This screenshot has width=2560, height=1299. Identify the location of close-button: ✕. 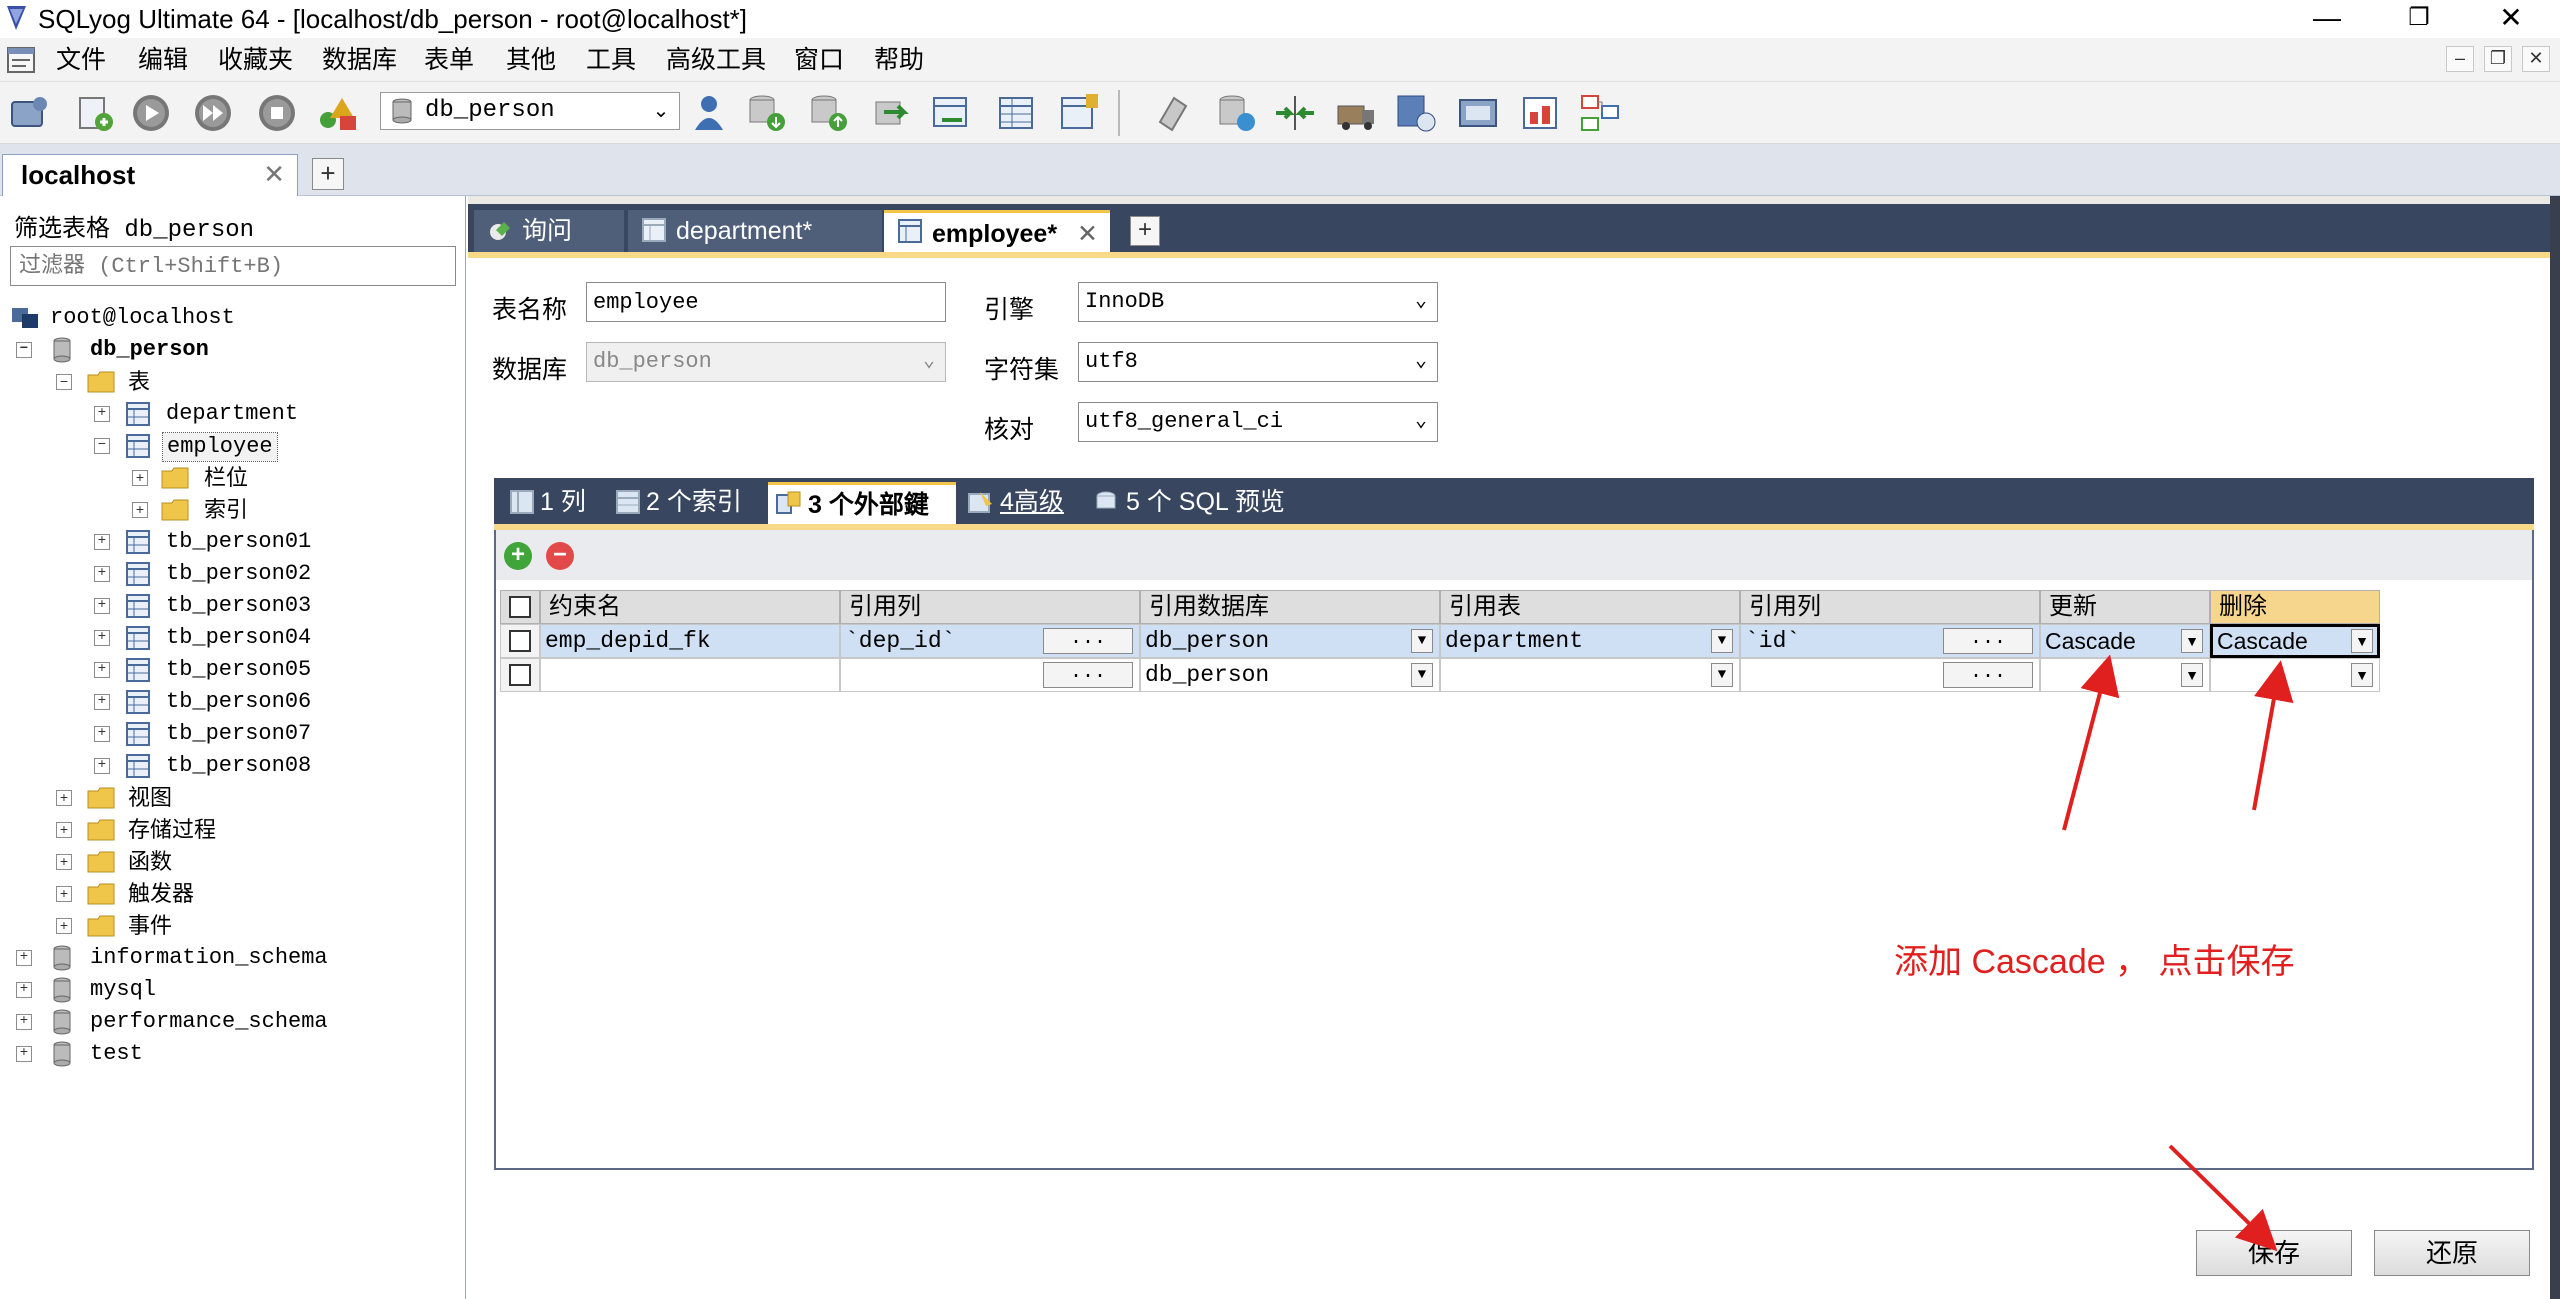
(2511, 19).